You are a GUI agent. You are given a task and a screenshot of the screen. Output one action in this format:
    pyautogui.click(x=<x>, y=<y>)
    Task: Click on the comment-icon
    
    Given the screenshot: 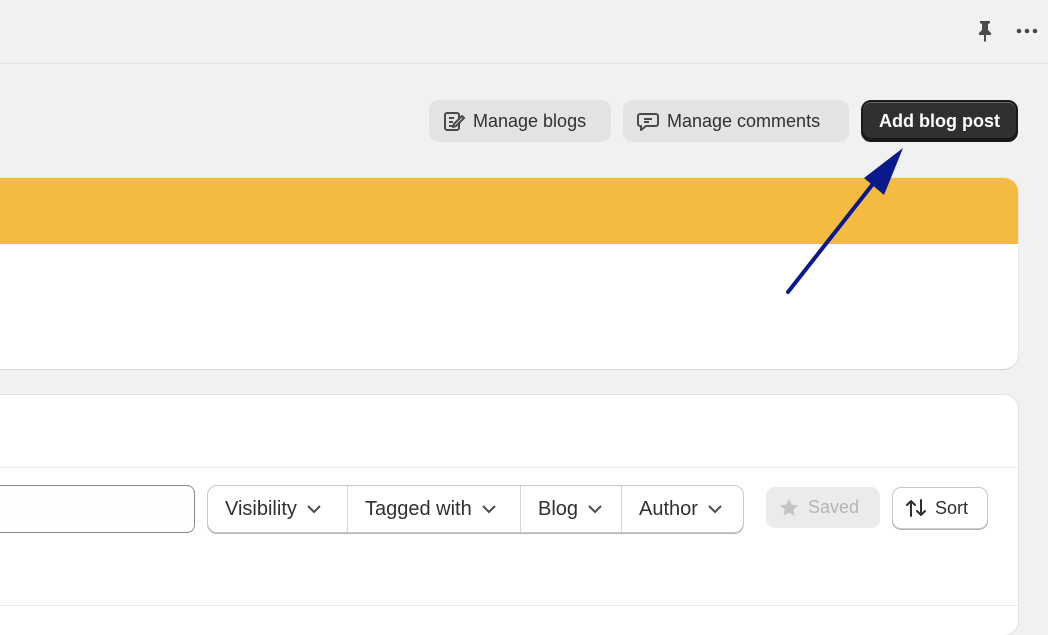 What is the action you would take?
    pyautogui.click(x=648, y=122)
    